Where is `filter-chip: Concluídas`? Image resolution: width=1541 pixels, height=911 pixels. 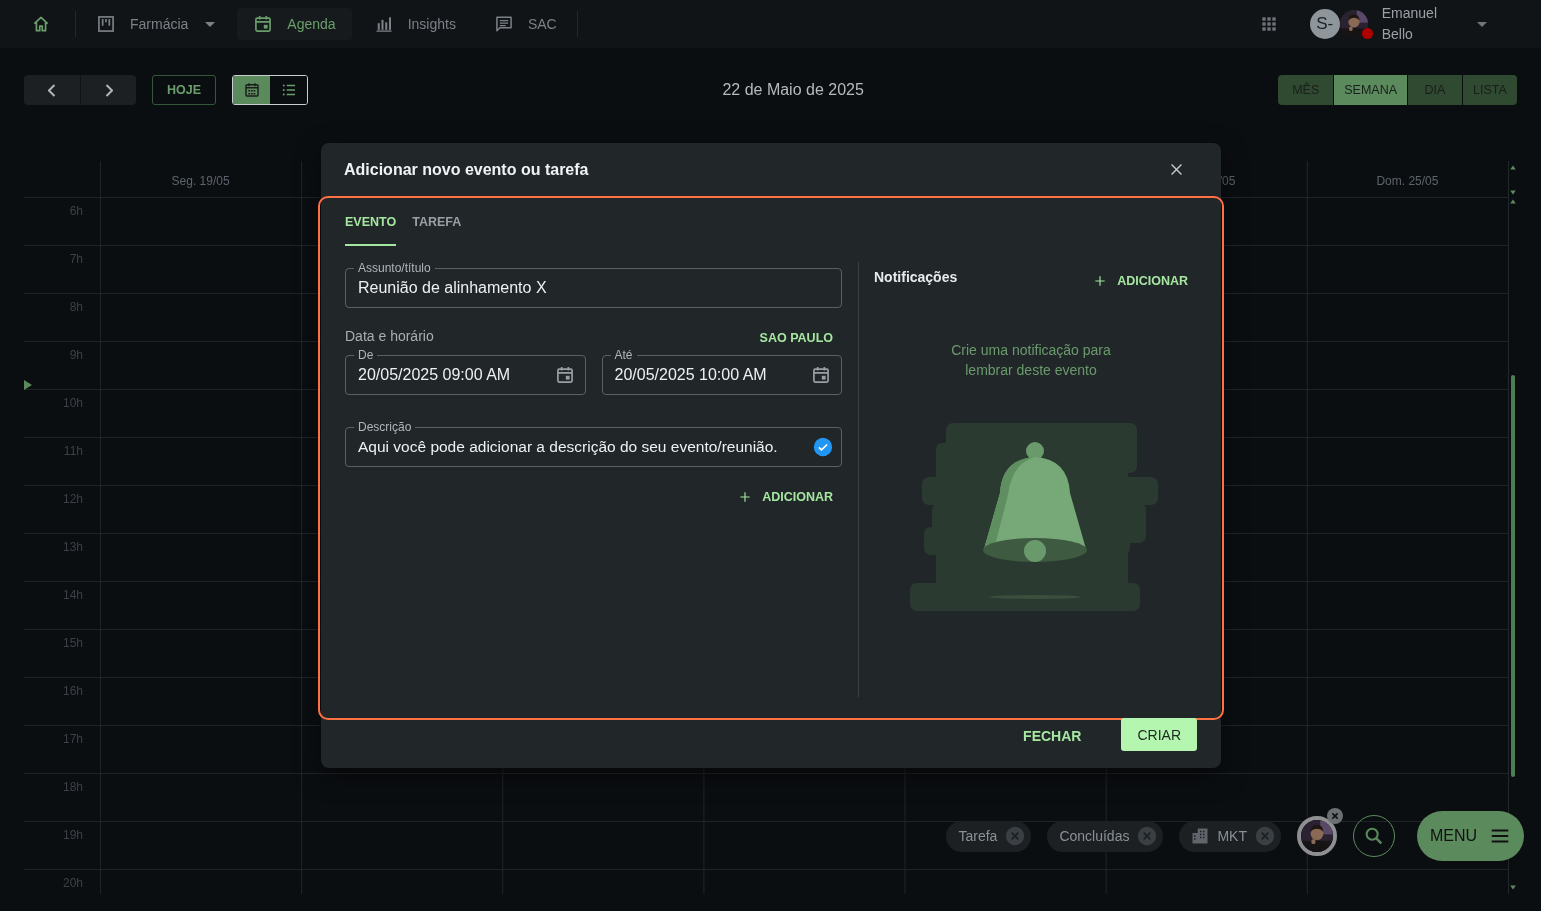 filter-chip: Concluídas is located at coordinates (1105, 836).